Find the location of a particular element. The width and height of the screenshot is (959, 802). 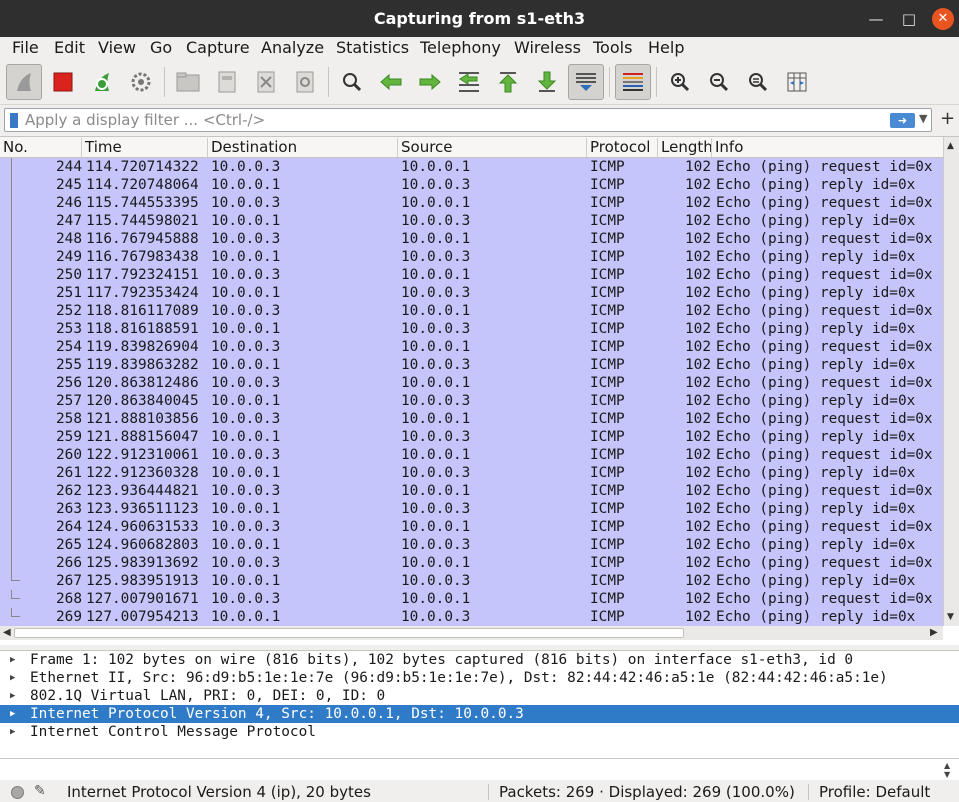

restart-capture-icon is located at coordinates (102, 82).